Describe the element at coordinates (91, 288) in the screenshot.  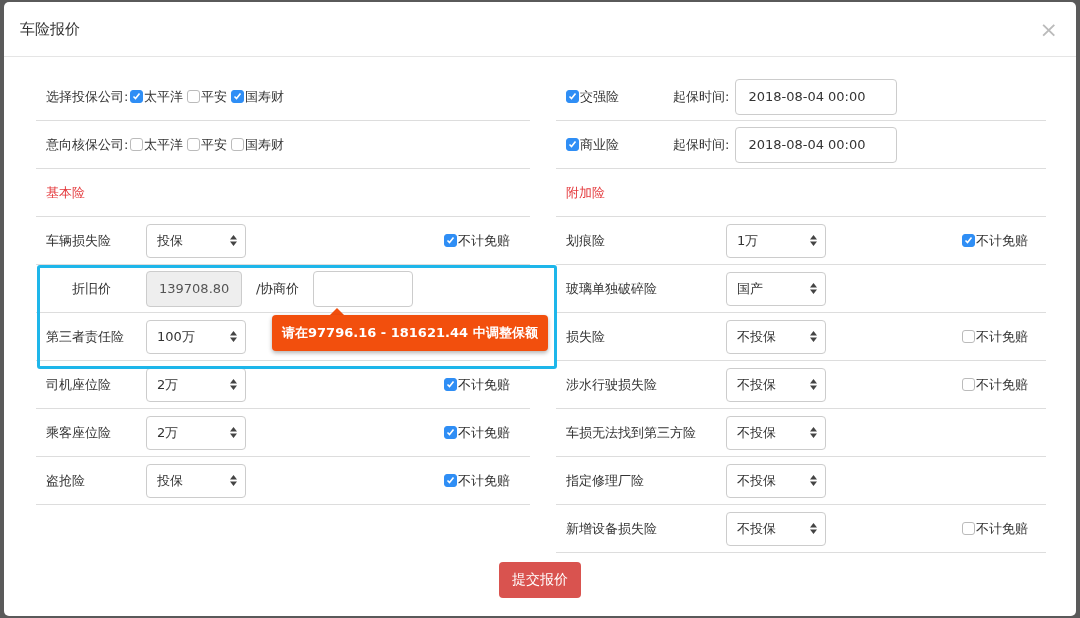
I see `field-label: 折旧价` at that location.